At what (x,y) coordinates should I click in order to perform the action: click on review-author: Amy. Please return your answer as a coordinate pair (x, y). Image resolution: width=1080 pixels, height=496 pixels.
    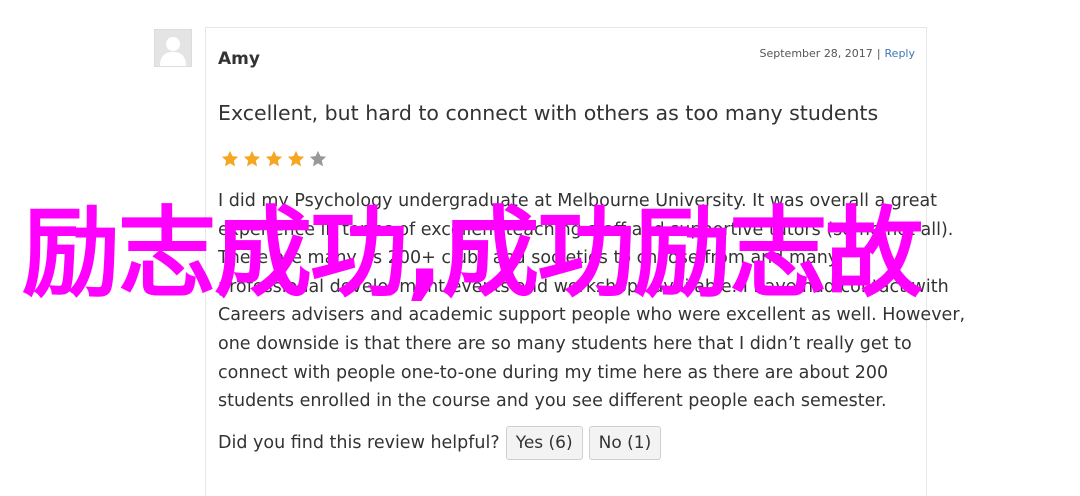
    Looking at the image, I should click on (239, 59).